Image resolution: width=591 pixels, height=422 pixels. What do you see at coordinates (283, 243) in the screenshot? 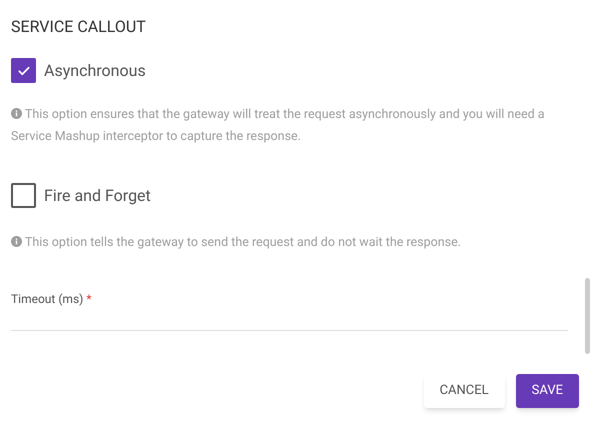
I see `help-text: This option tells the gateway to send the request and do not wait the response.` at bounding box center [283, 243].